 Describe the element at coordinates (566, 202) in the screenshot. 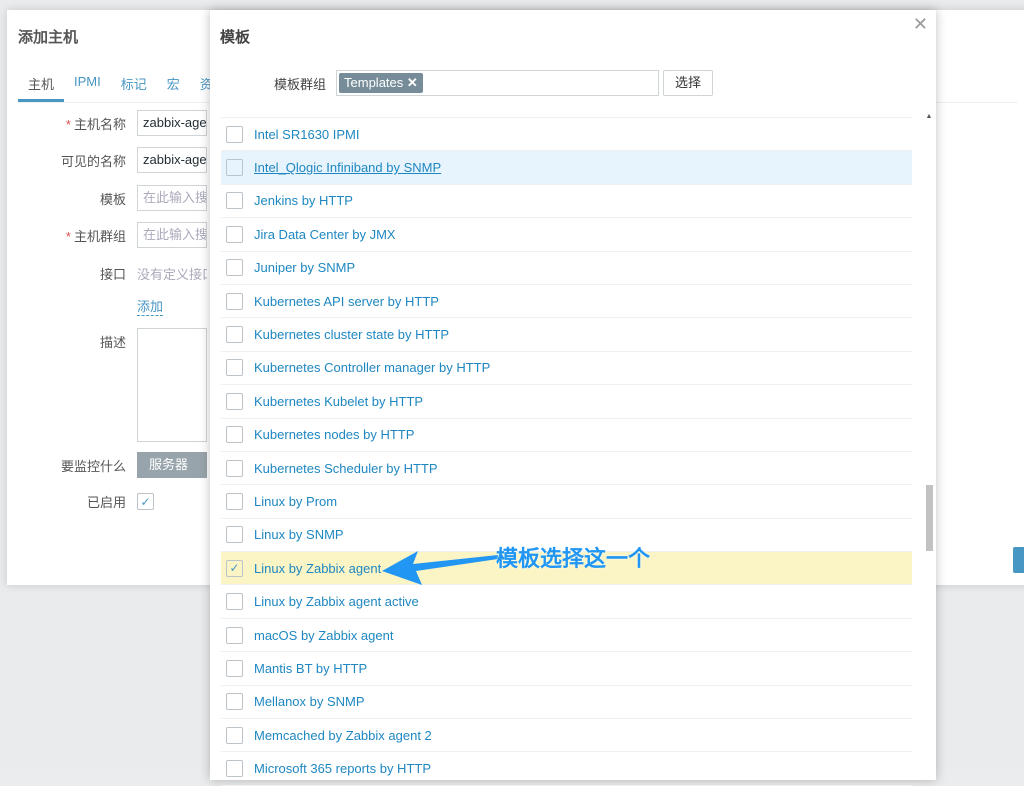

I see `template-row: Jenkins by HTTP` at that location.